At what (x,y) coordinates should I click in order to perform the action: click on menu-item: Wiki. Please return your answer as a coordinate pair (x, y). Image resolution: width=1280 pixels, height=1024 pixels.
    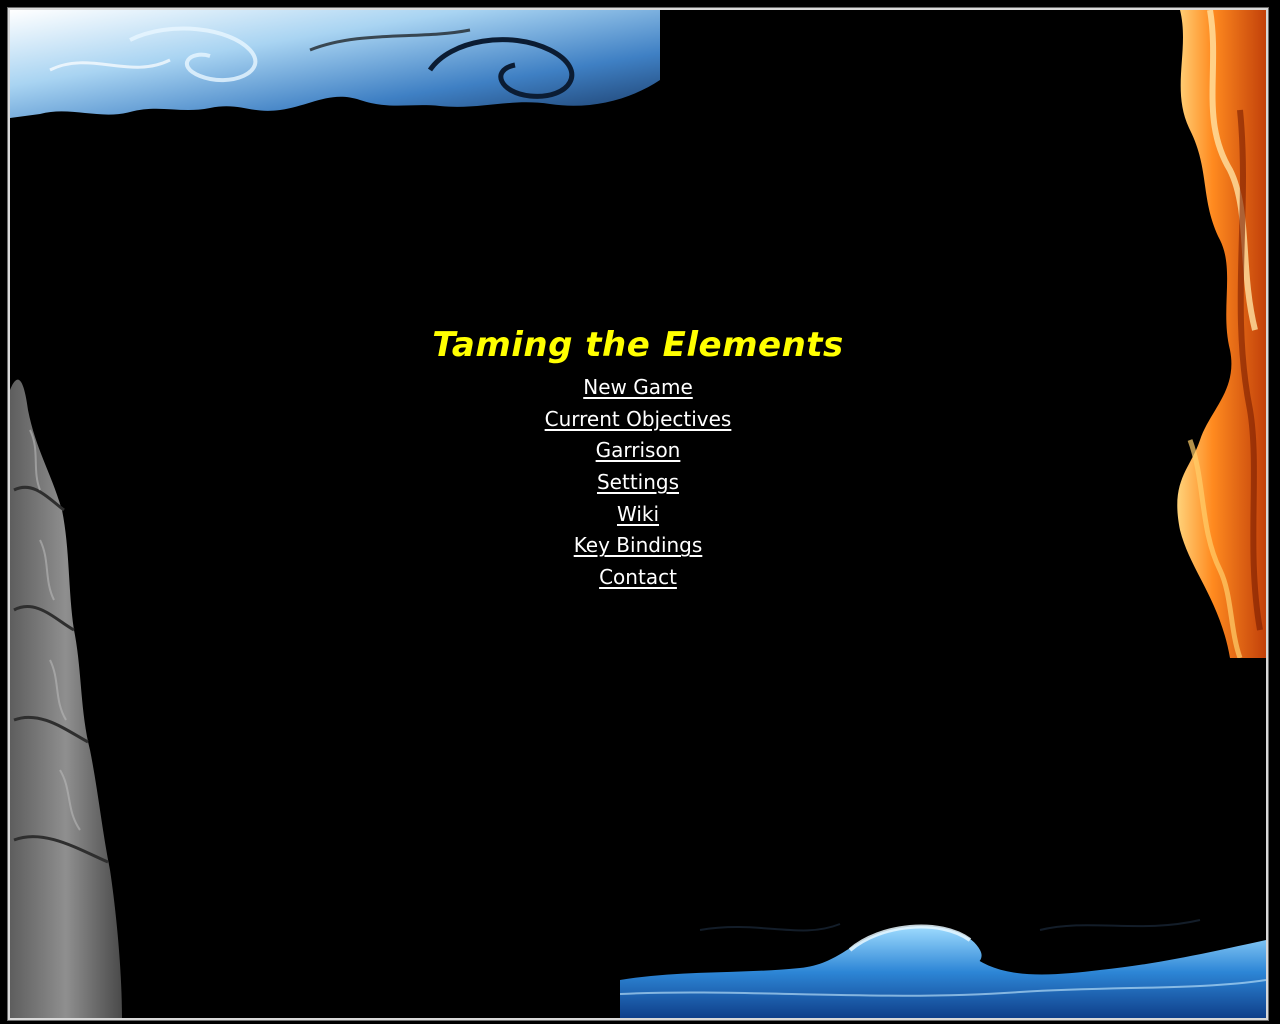
    Looking at the image, I should click on (638, 515).